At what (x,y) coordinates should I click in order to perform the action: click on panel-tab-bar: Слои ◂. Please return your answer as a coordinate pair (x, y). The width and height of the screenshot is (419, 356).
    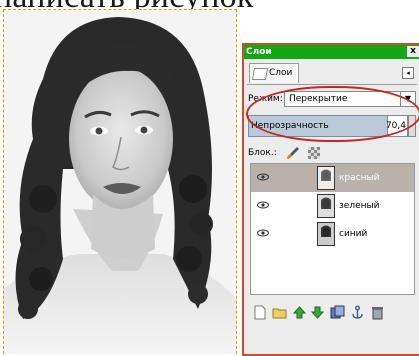
    Looking at the image, I should click on (332, 73).